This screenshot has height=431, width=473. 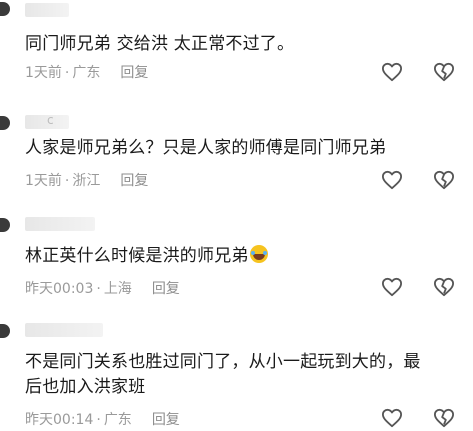 What do you see at coordinates (223, 362) in the screenshot?
I see `comment-text-line: 不是同门关系也胜过同门了，从小一起玩到大的，最` at bounding box center [223, 362].